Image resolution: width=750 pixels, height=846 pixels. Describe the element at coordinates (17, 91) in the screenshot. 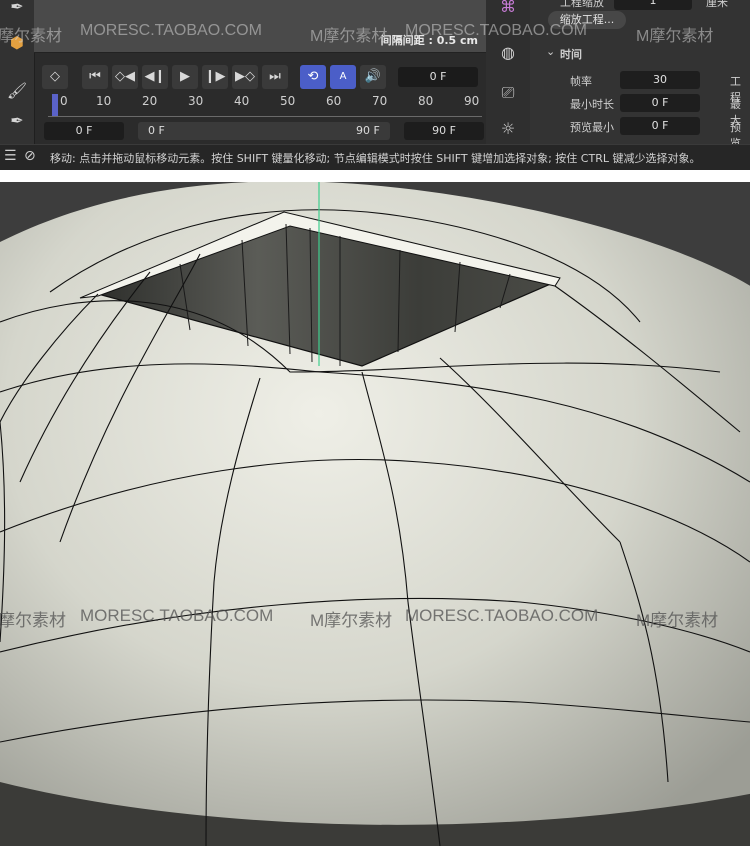

I see `brush-tool-icon: 🖌` at that location.